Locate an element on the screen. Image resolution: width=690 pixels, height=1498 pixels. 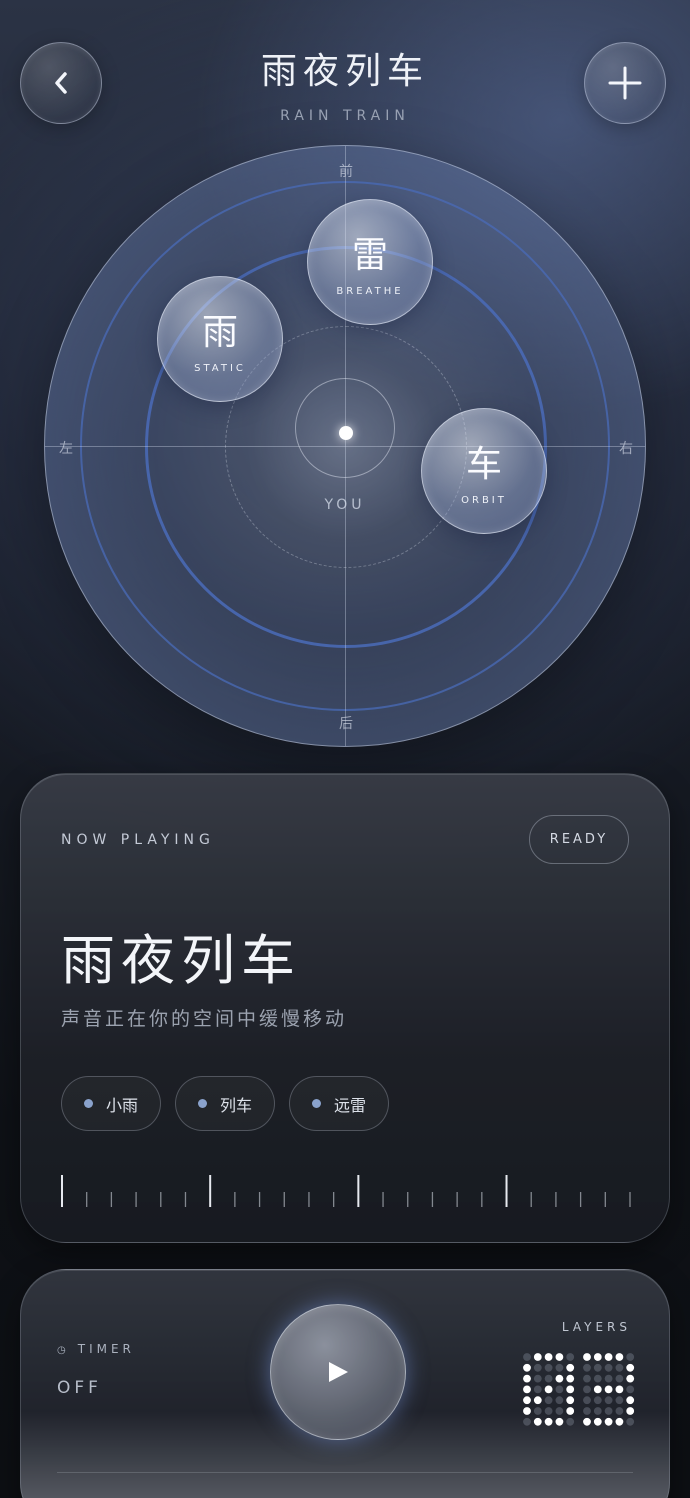
chip-label: 小雨 is located at coordinates (122, 1105).